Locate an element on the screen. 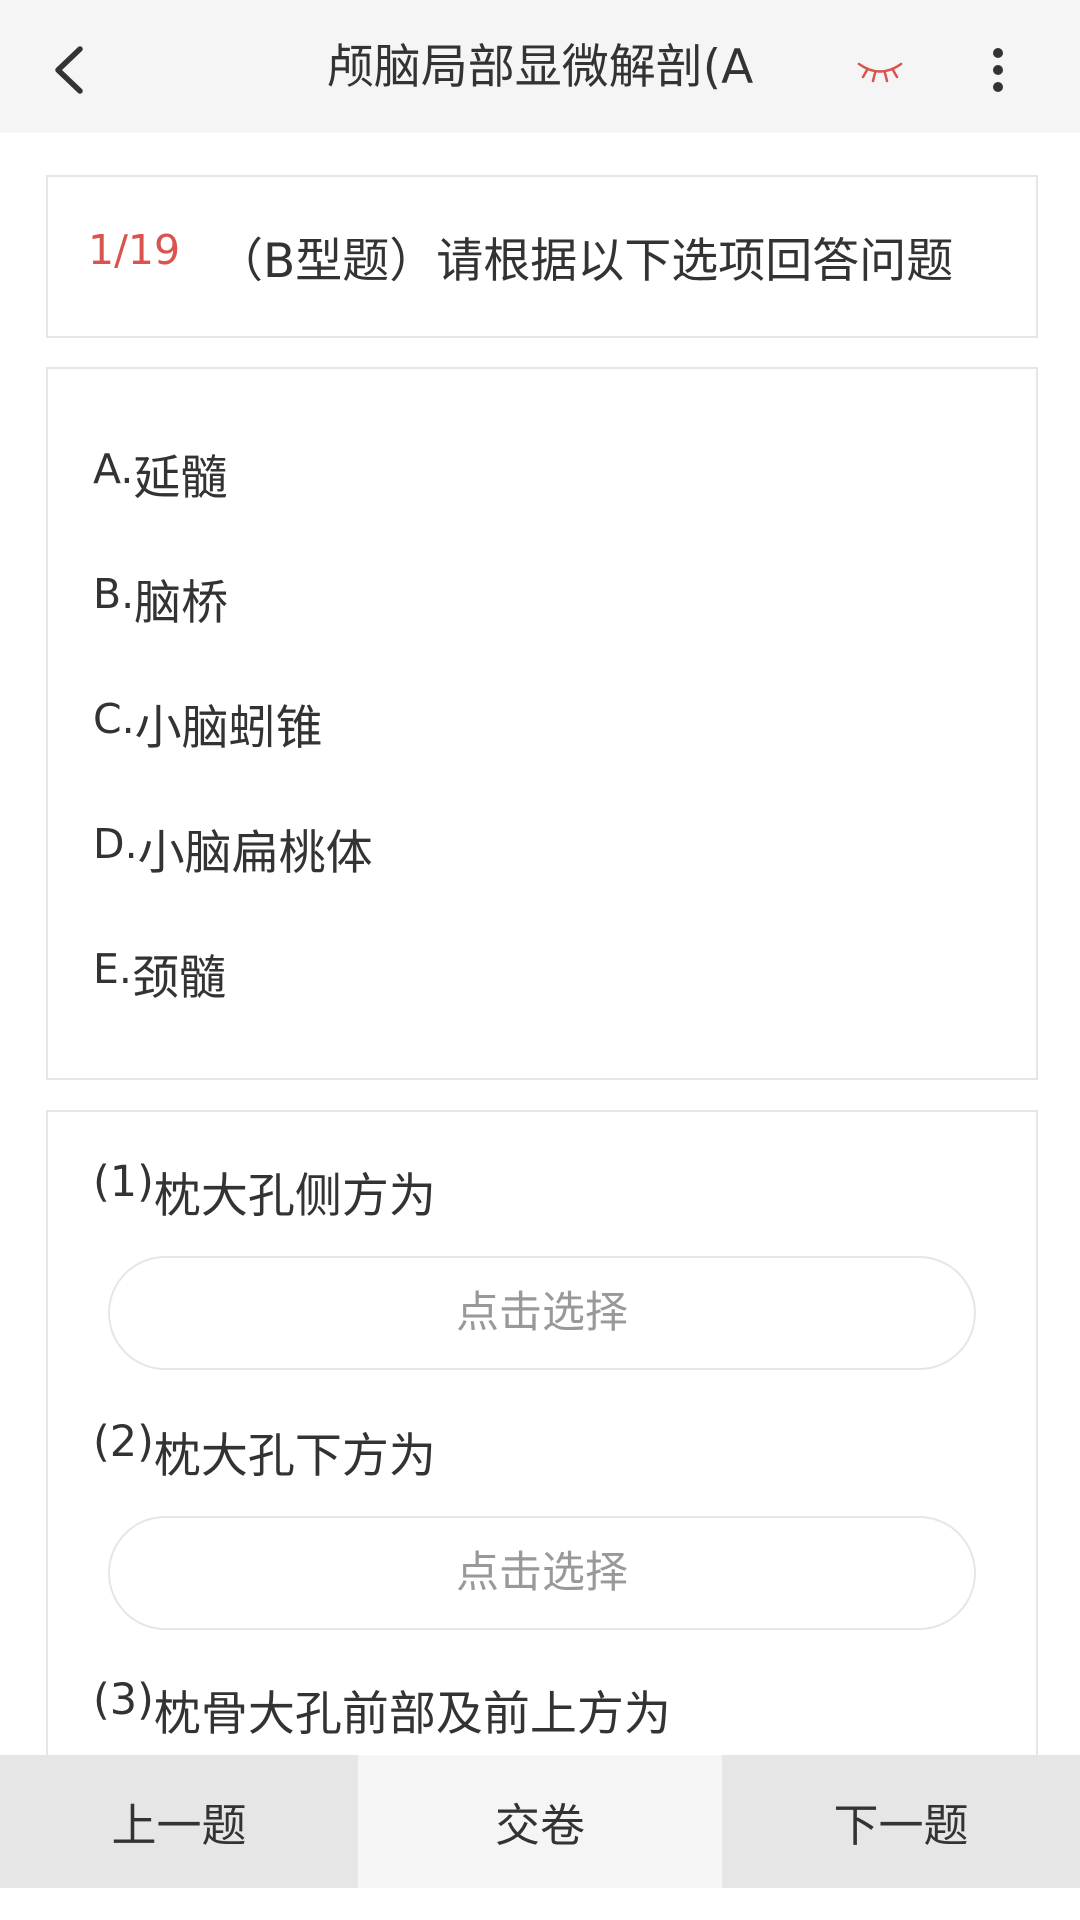 The width and height of the screenshot is (1080, 1920). bottom-spacer is located at coordinates (540, 1904).